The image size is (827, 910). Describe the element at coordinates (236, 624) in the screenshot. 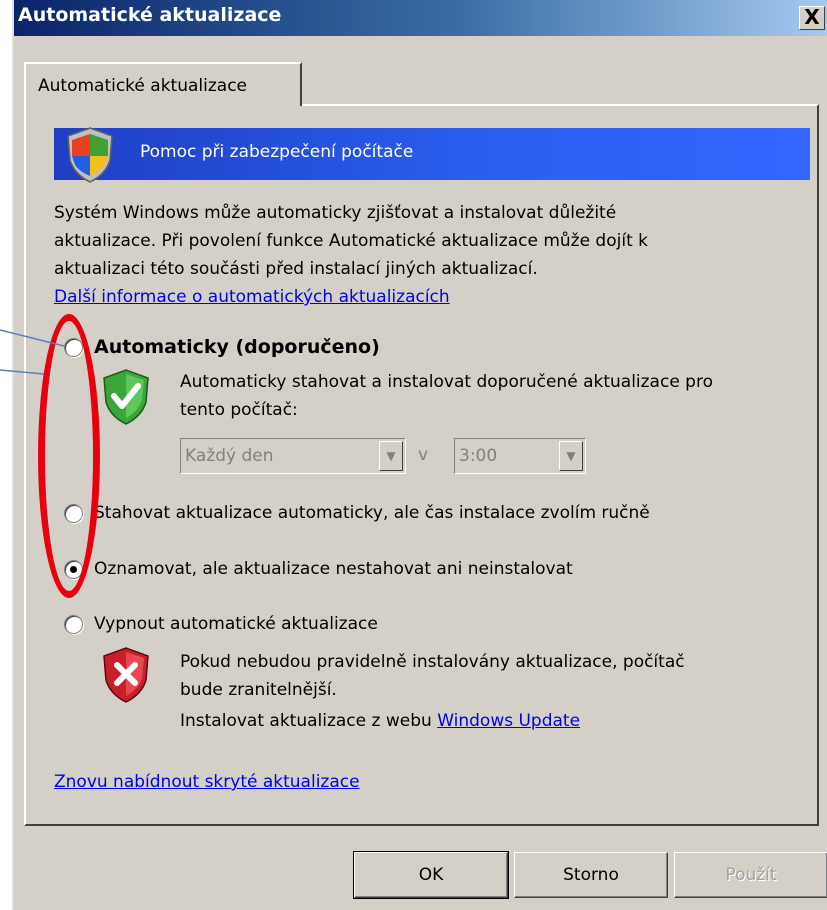

I see `off-label: Vypnout automatické aktualizace` at that location.